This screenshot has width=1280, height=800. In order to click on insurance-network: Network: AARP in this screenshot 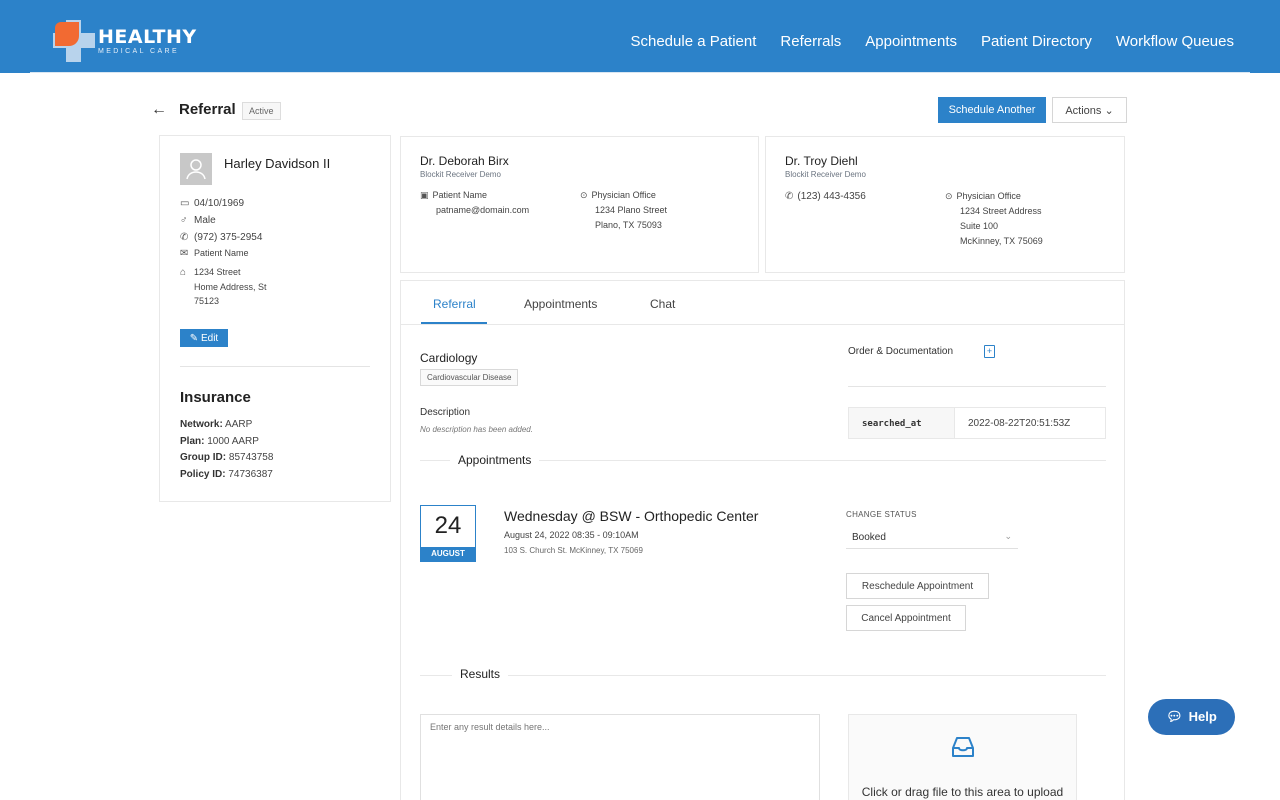, I will do `click(216, 424)`.